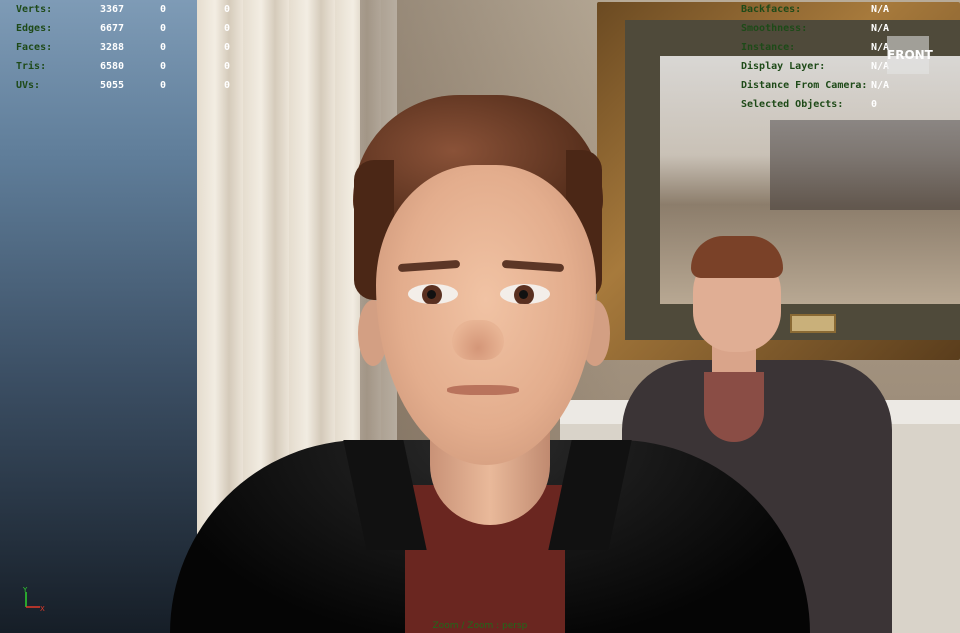 This screenshot has width=960, height=633. I want to click on hud-row-faces: Faces: 3288 0 0, so click(140, 47).